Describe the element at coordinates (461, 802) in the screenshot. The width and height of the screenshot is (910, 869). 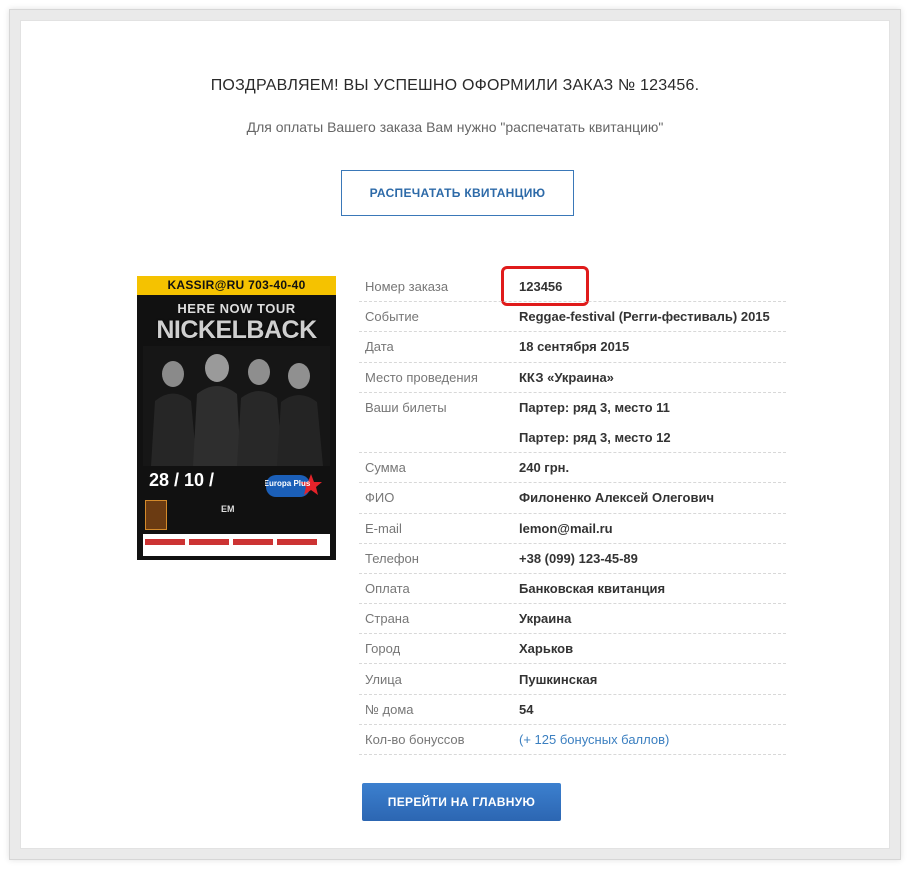
I see `go-to-home-button: ПЕРЕЙТИ НА ГЛАВНУЮ` at that location.